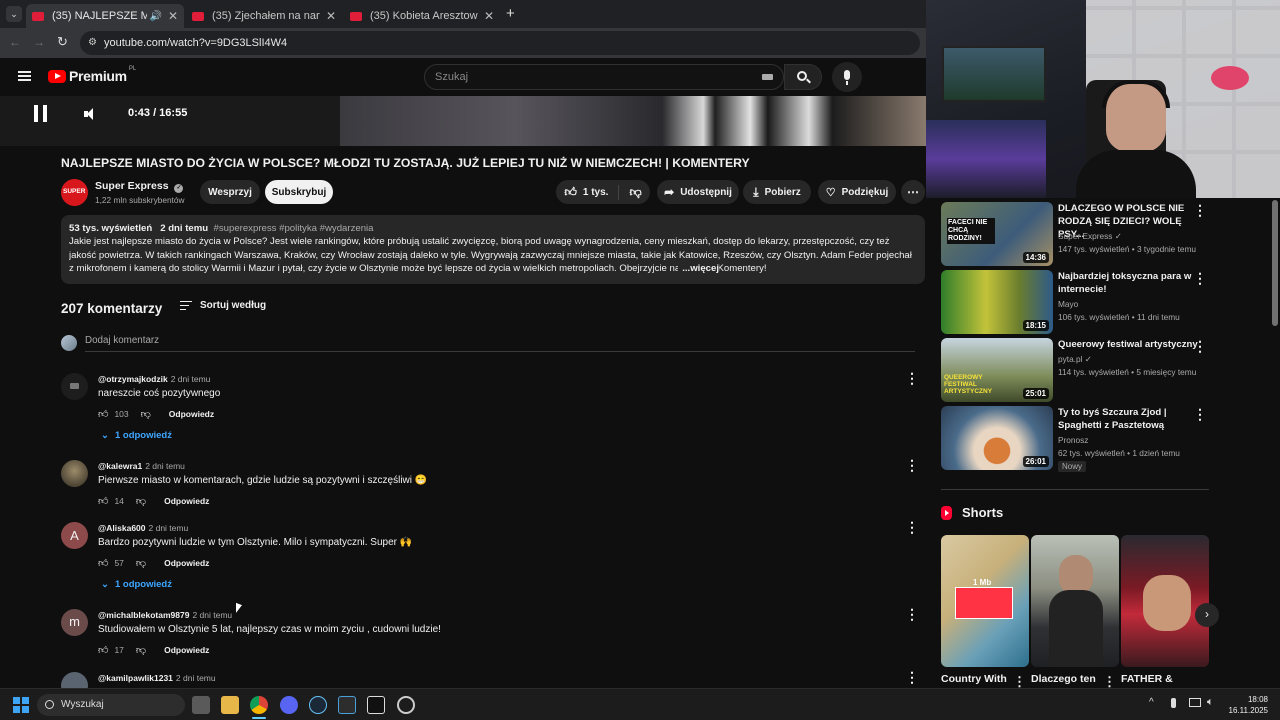  Describe the element at coordinates (1195, 702) in the screenshot. I see `monitor-icon` at that location.